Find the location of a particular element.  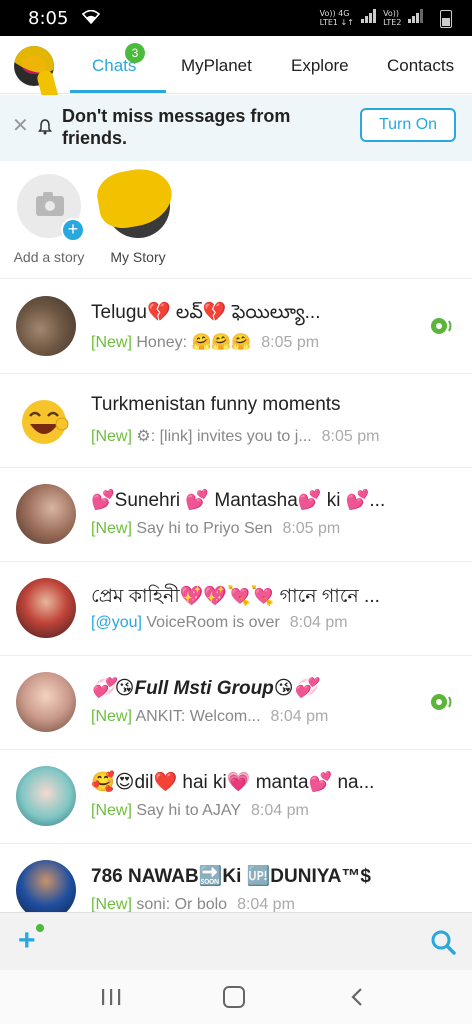

wifi-icon is located at coordinates (91, 17).